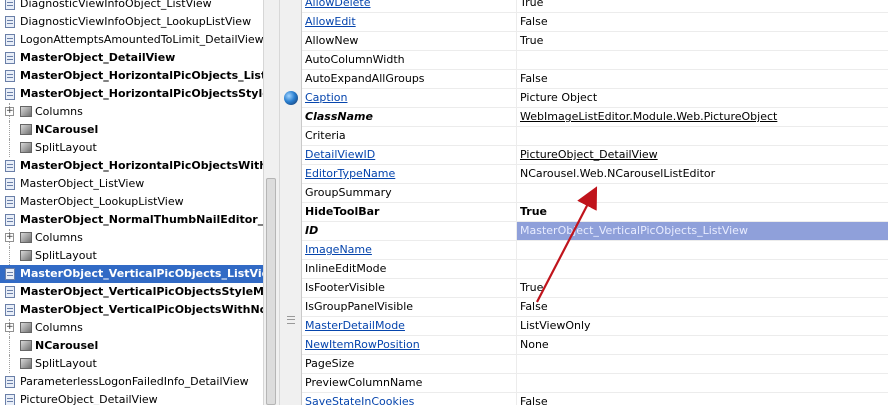  What do you see at coordinates (290, 202) in the screenshot?
I see `panel-splitter` at bounding box center [290, 202].